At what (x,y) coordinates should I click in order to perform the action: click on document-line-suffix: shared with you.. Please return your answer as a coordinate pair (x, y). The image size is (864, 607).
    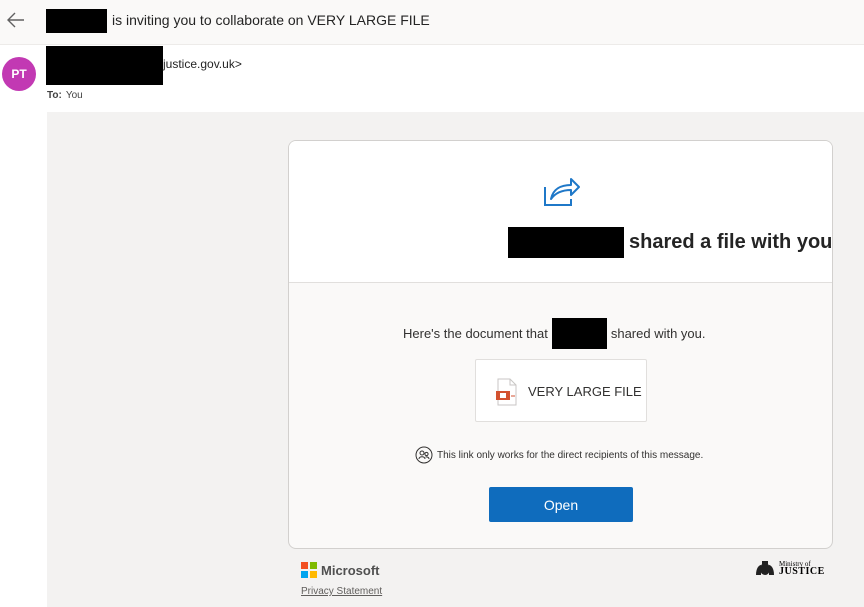
    Looking at the image, I should click on (658, 333).